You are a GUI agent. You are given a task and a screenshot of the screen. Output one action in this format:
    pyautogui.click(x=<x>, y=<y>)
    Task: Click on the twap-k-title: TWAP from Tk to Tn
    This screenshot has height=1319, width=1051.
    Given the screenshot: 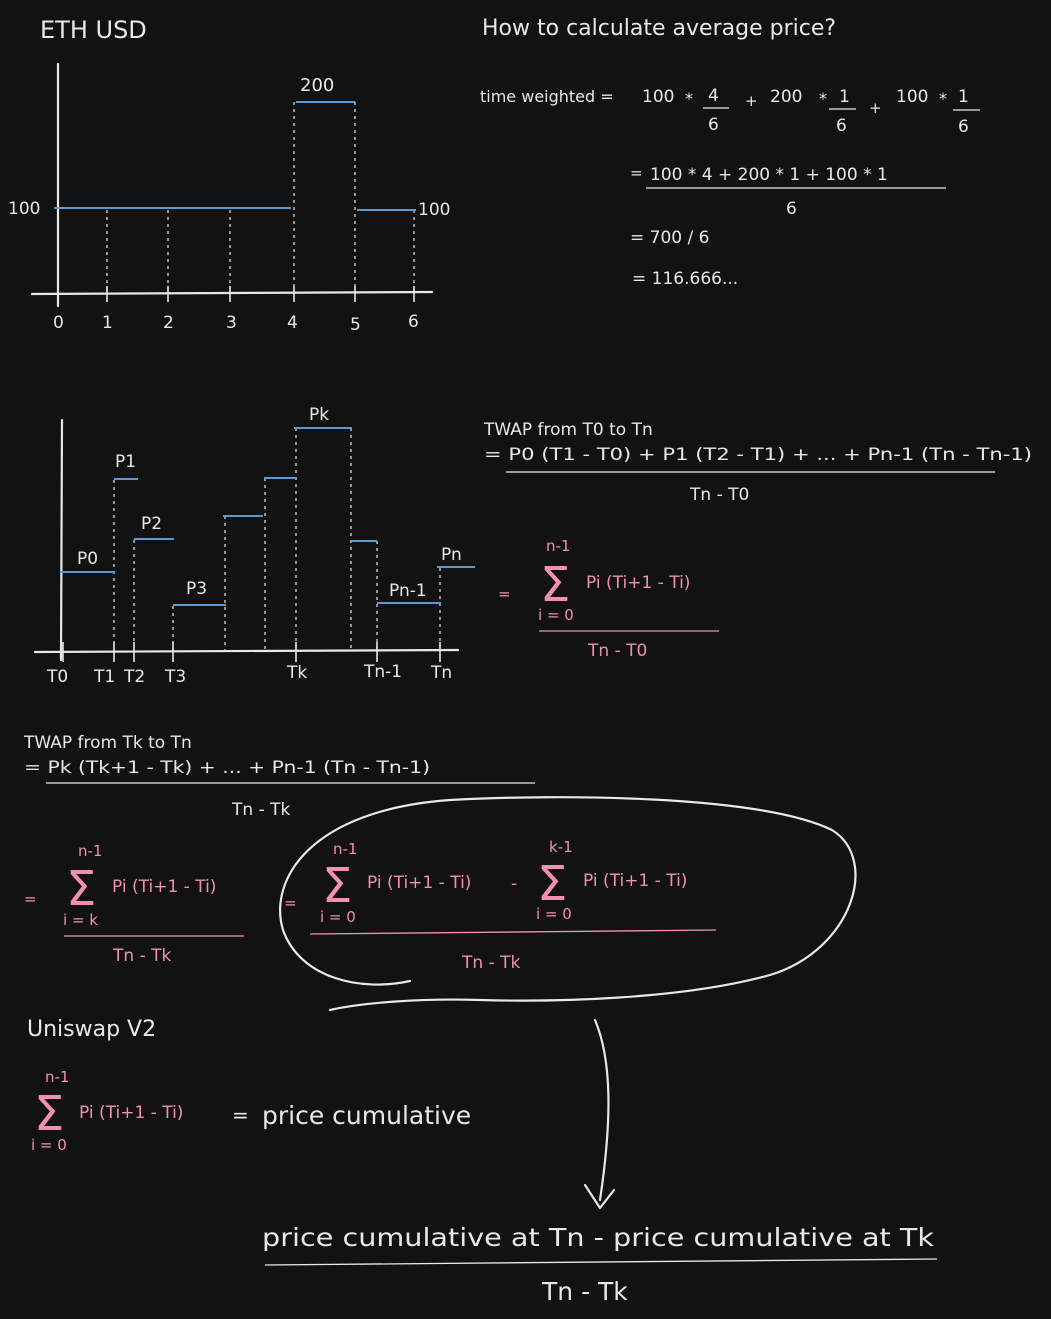 What is the action you would take?
    pyautogui.click(x=107, y=743)
    